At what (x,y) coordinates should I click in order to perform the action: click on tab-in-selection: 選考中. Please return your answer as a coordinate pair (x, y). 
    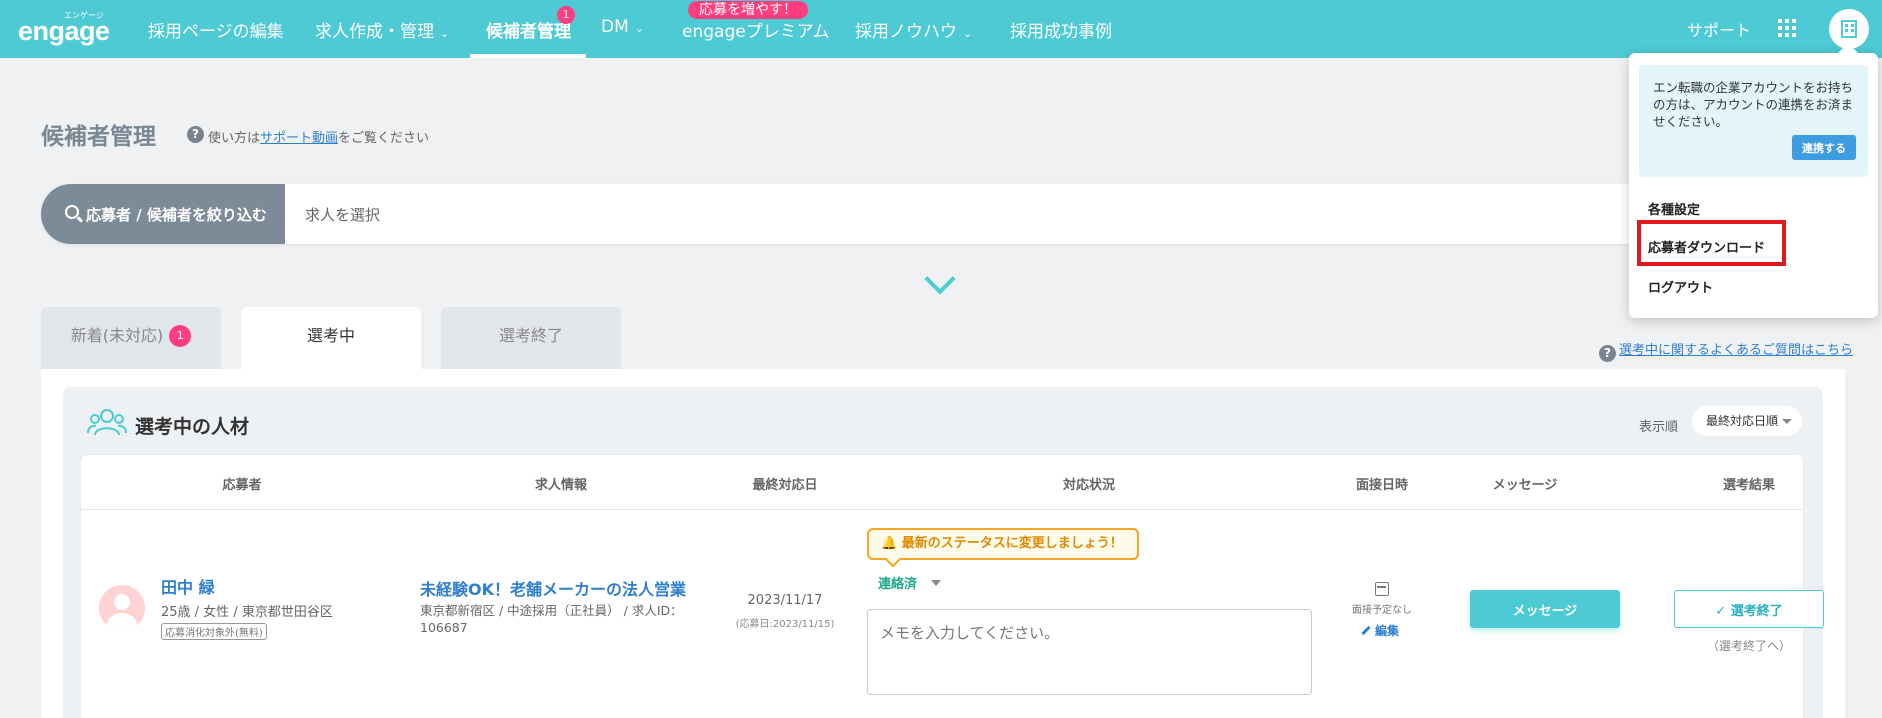
    Looking at the image, I should click on (331, 338).